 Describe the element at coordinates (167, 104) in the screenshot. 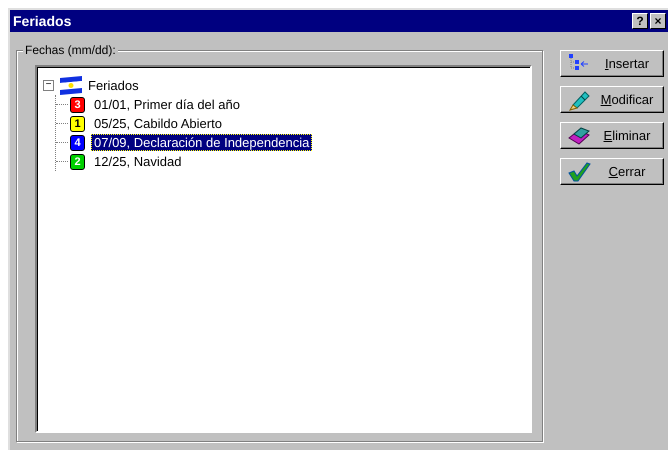

I see `tree-node: 01/01, Primer día del año` at that location.